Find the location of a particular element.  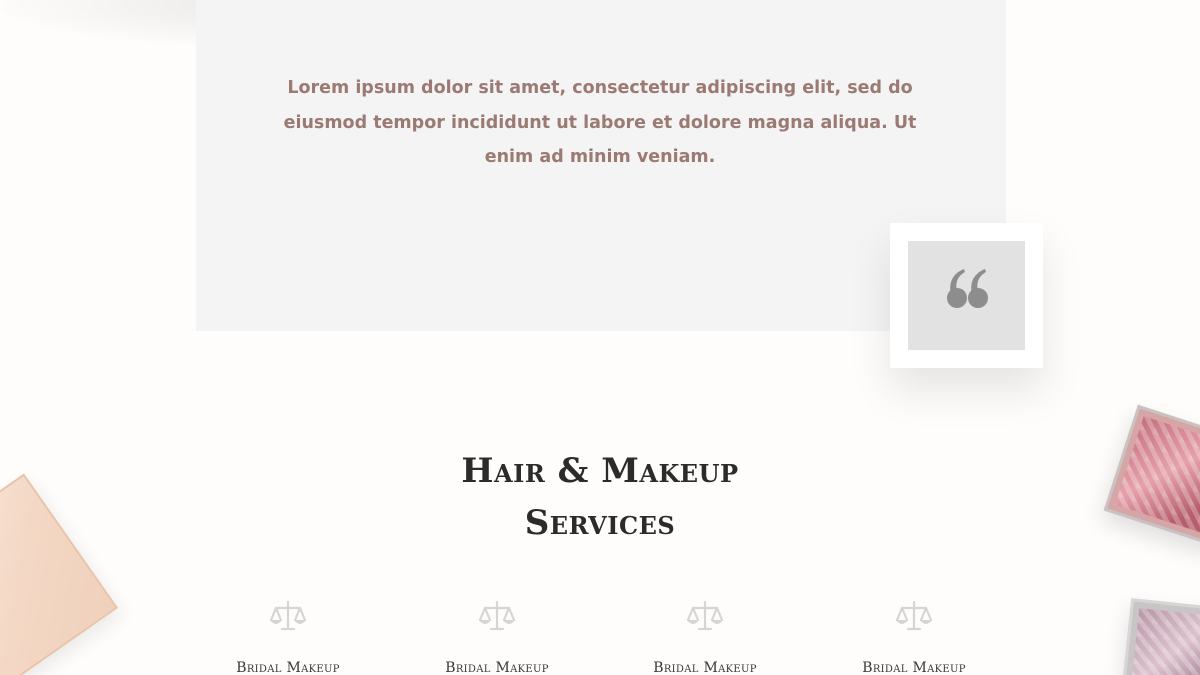

quote-badge-inner is located at coordinates (966, 295).